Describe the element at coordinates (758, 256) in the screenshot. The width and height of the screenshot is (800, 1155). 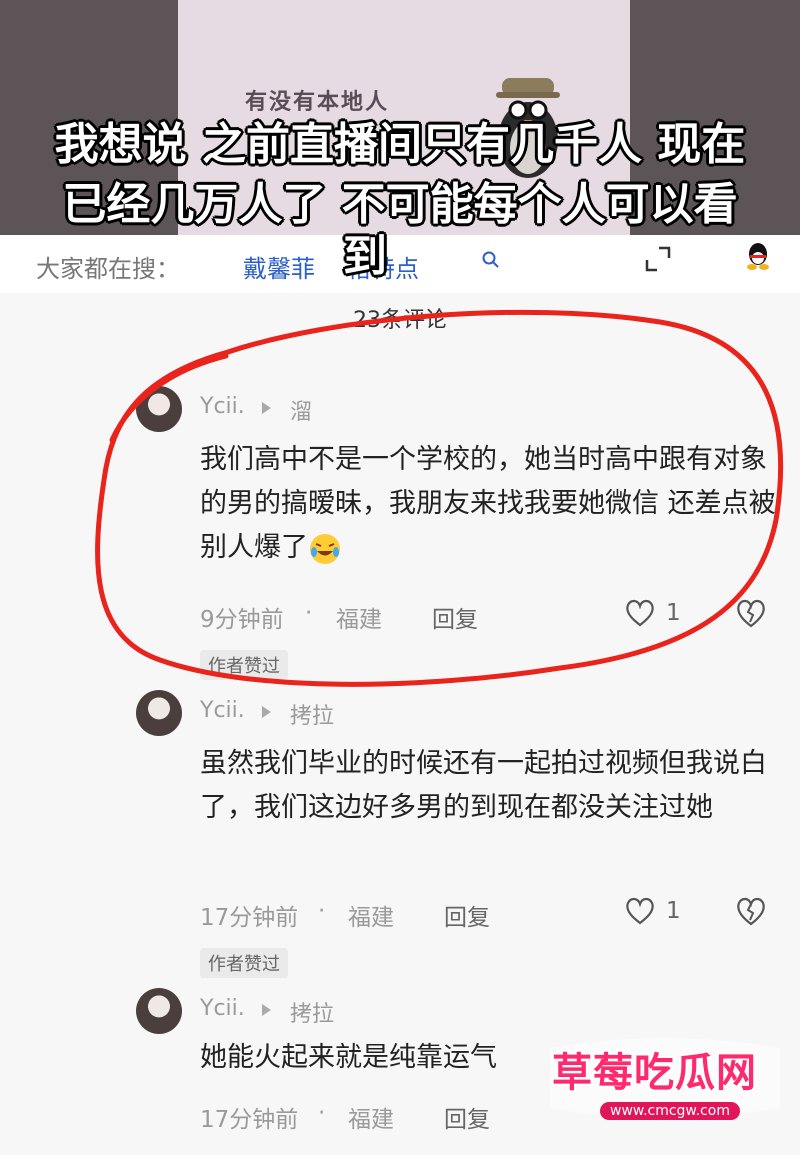
I see `qq-icon` at that location.